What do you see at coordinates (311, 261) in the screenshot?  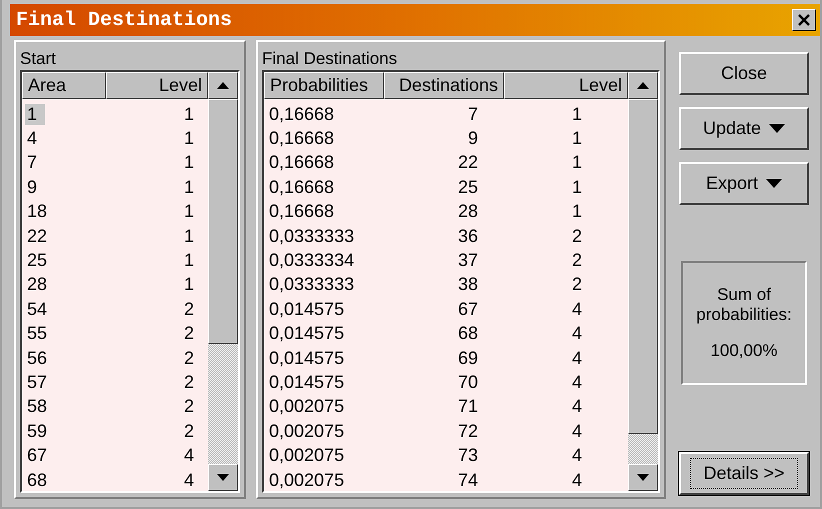 I see `table-cell: 0,0333334` at bounding box center [311, 261].